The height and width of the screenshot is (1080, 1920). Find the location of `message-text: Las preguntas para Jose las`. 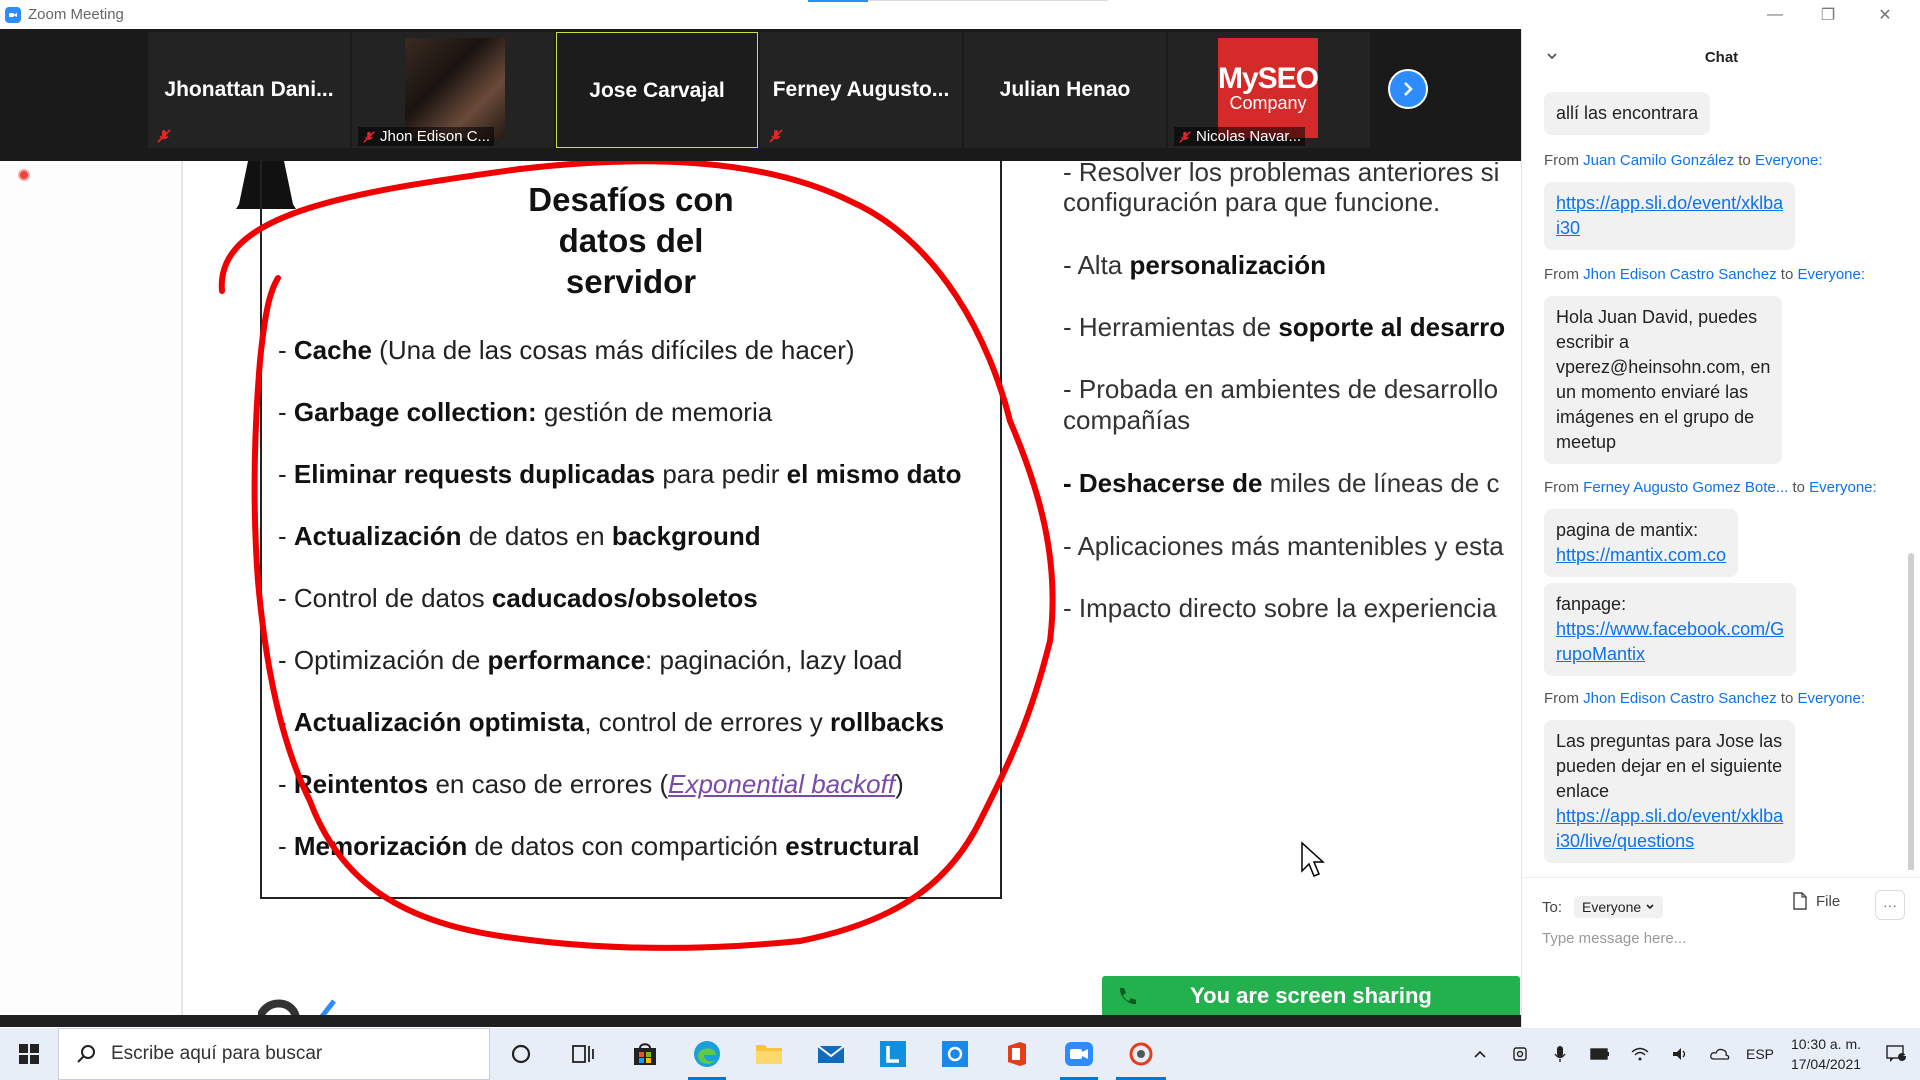

message-text: Las preguntas para Jose las is located at coordinates (1669, 741).